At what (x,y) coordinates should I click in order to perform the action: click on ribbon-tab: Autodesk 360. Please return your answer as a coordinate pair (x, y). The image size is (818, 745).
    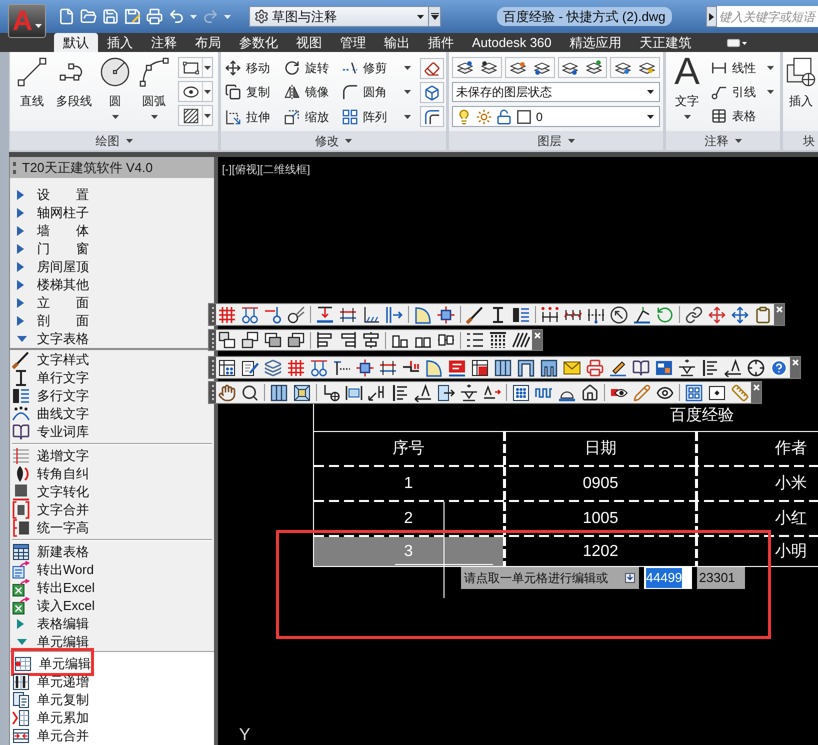
    Looking at the image, I should click on (512, 42).